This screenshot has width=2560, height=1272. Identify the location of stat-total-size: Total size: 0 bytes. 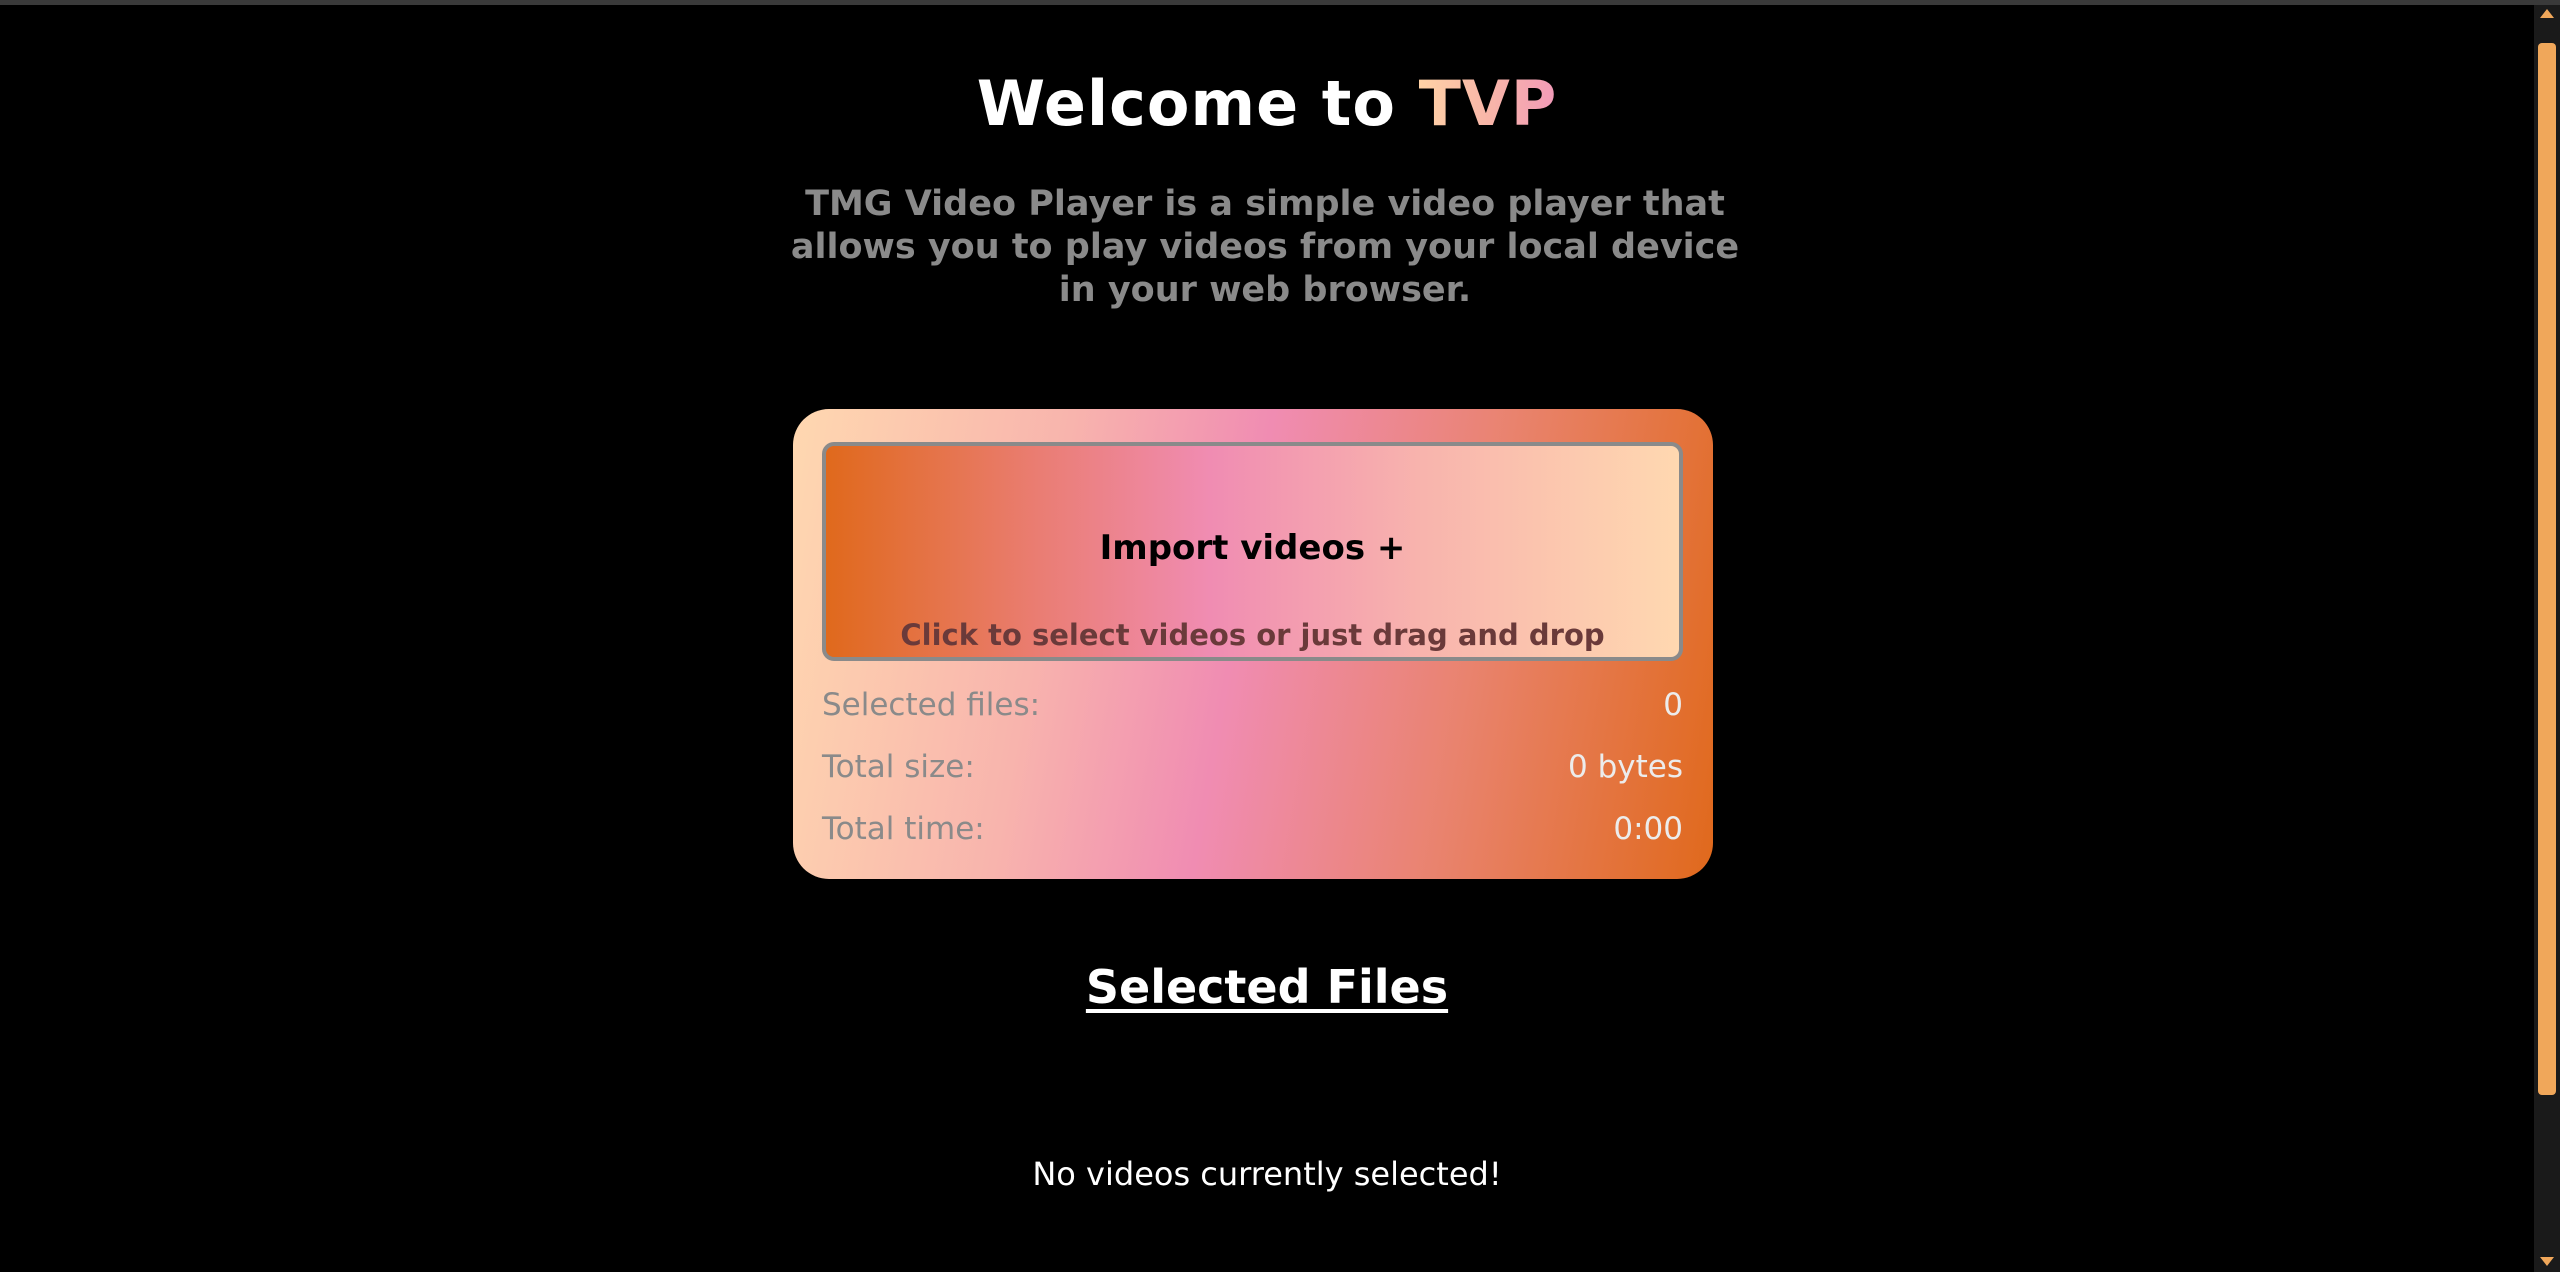
(1252, 769).